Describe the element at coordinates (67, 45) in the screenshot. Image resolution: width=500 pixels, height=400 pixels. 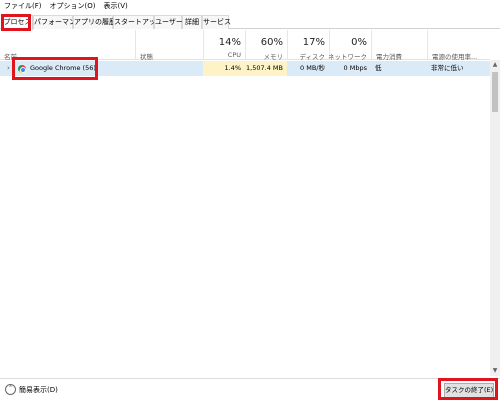
I see `column-name: 名前` at that location.